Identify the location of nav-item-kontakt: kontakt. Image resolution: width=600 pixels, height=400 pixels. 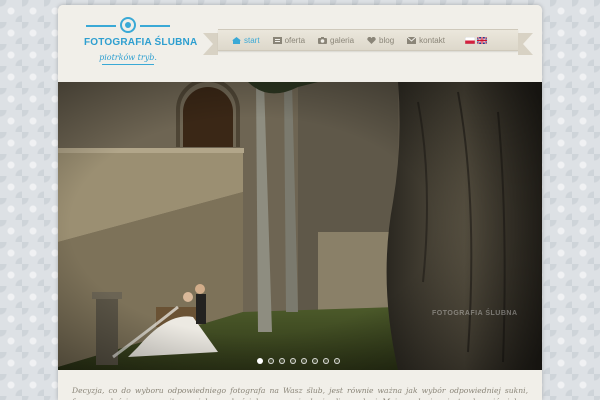
(426, 40).